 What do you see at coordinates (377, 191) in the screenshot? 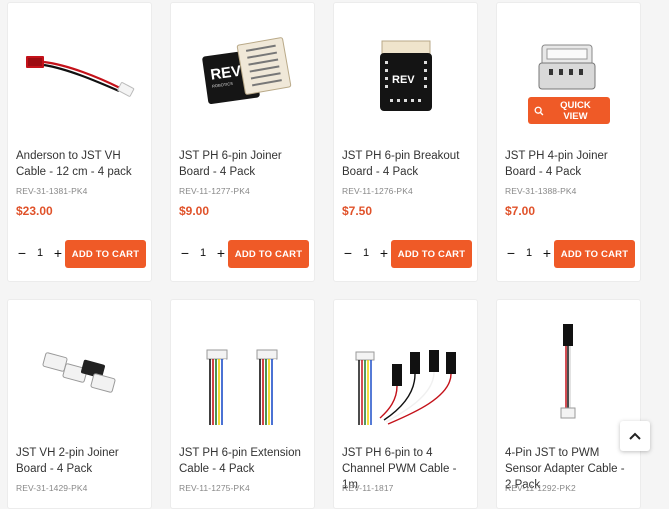
I see `product-sku: REV-11-1276-PK4` at bounding box center [377, 191].